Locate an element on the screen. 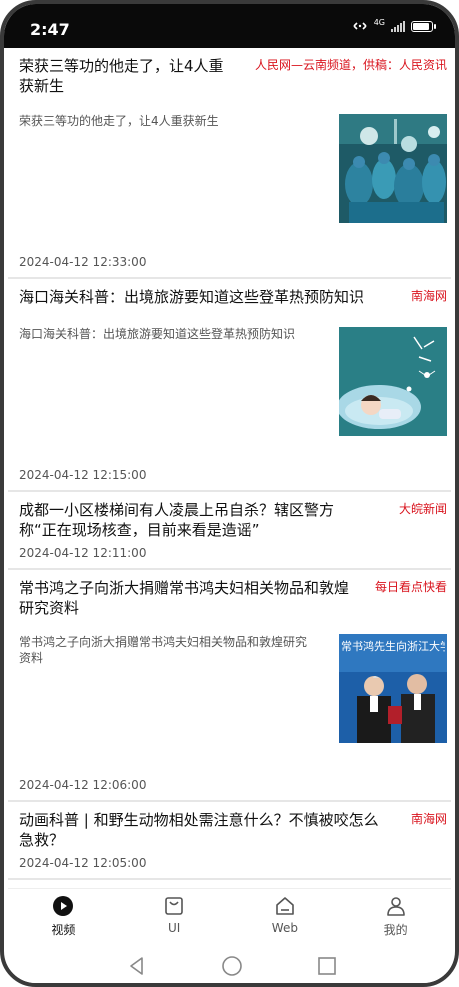  status-icons: 4G is located at coordinates (394, 24).